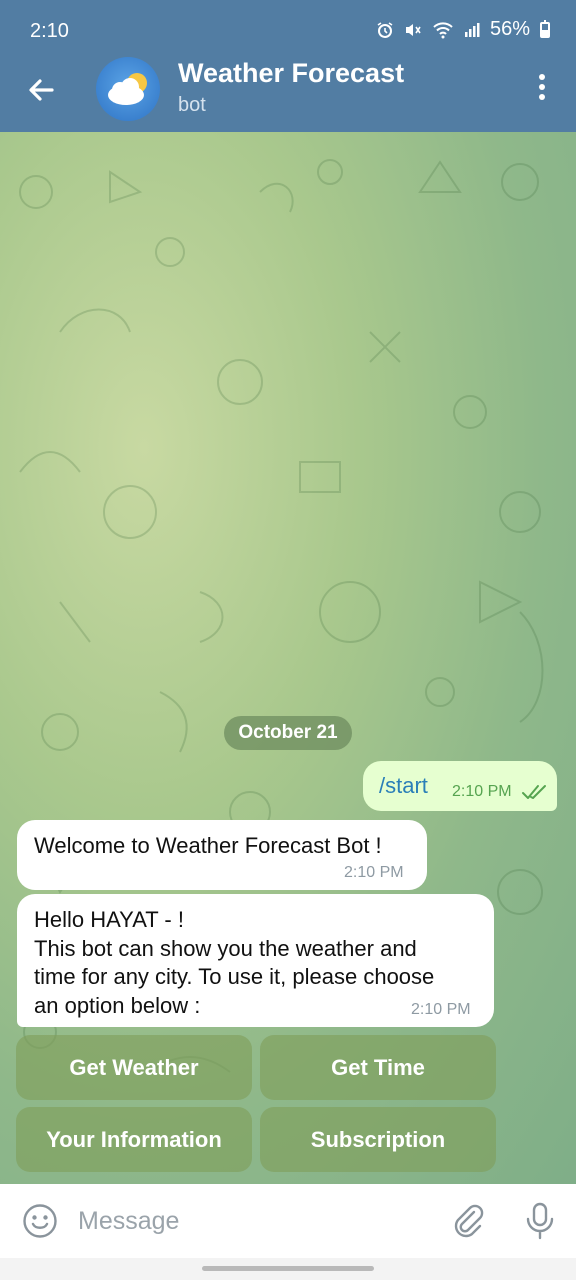 Image resolution: width=576 pixels, height=1280 pixels. What do you see at coordinates (40, 1221) in the screenshot?
I see `emoji-icon` at bounding box center [40, 1221].